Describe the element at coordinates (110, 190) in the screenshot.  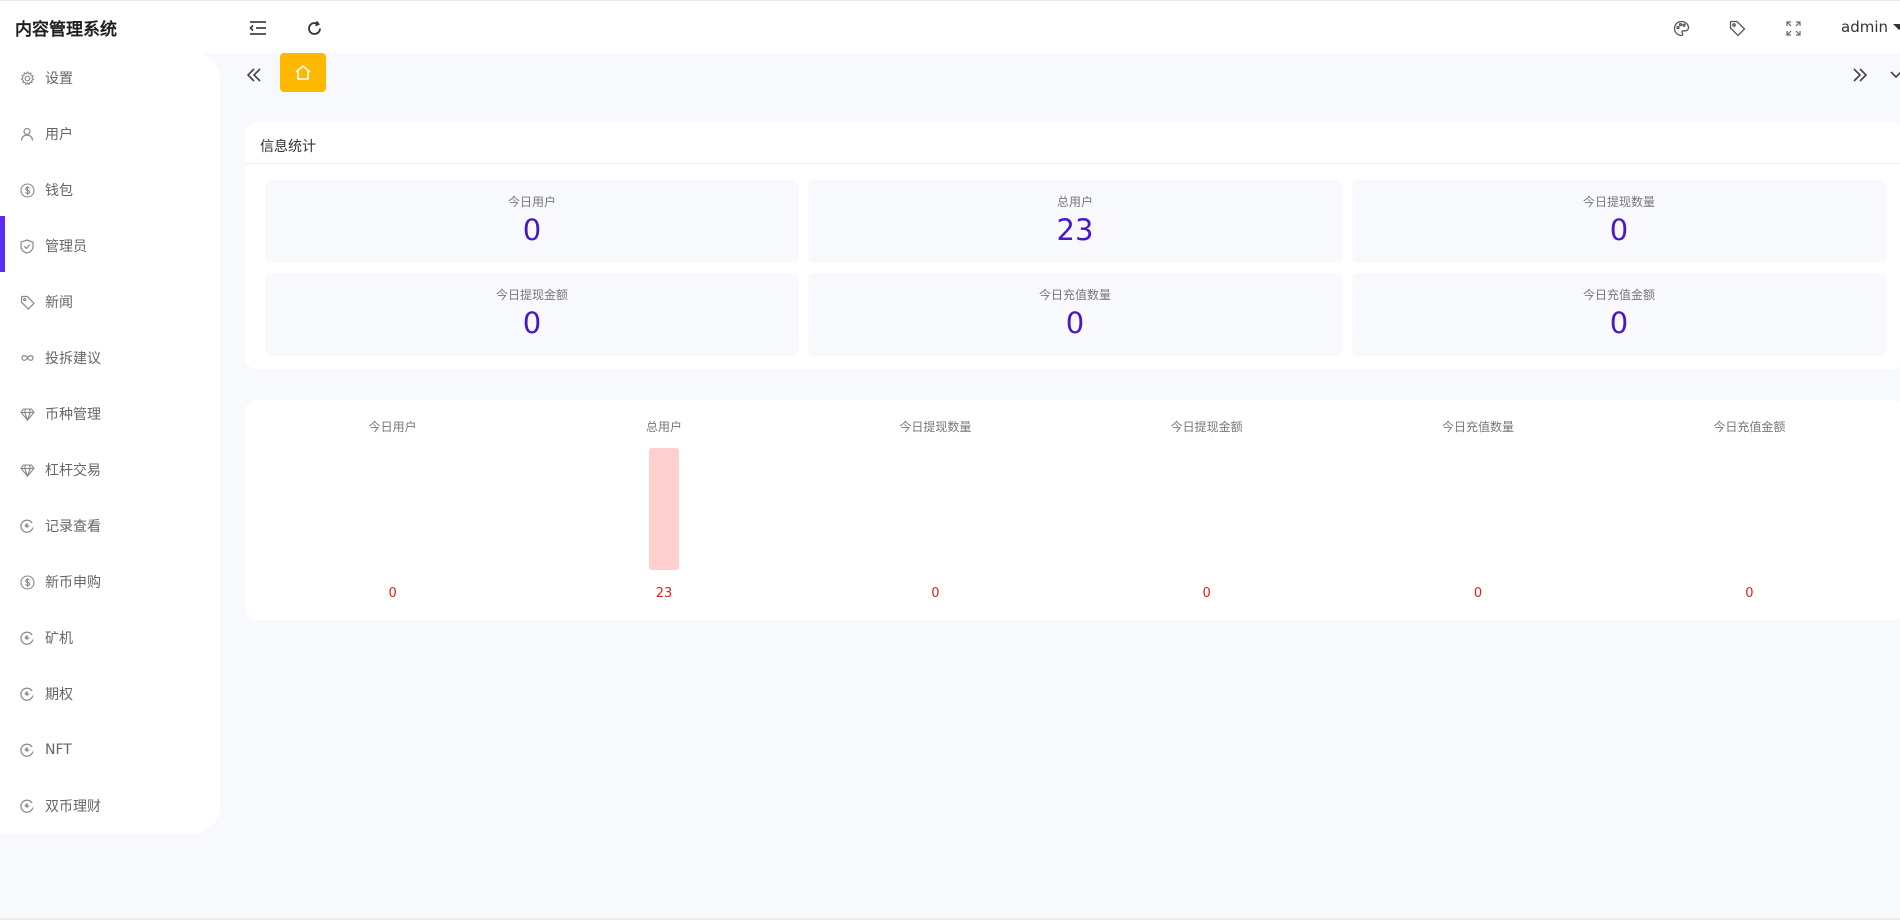
I see `sidebar-item-wallet: 钱包` at that location.